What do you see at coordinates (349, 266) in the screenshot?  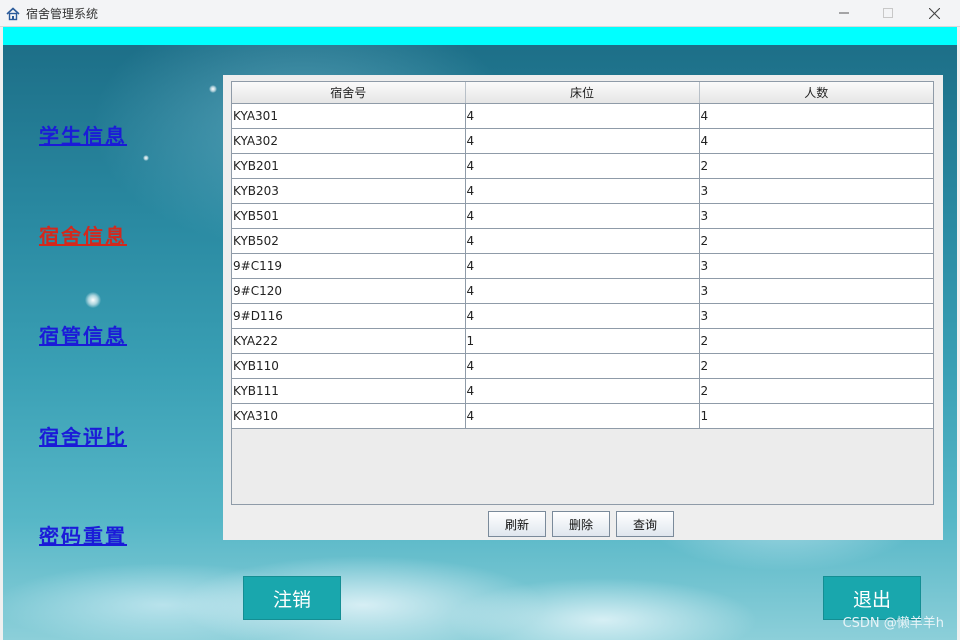 I see `table-cell: 9#C119` at bounding box center [349, 266].